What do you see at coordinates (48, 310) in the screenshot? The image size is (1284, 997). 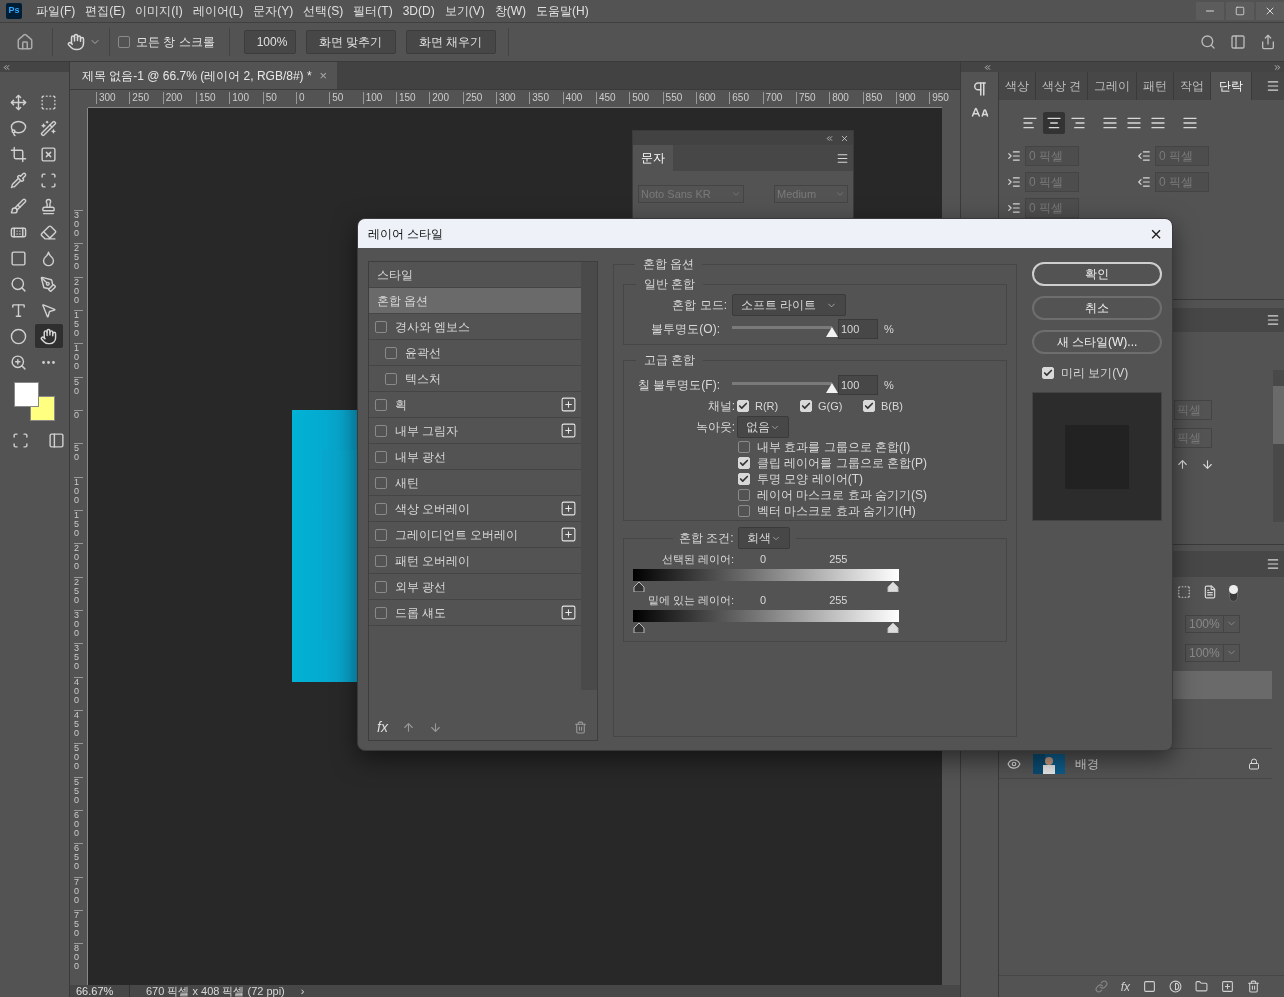 I see `pointer-tool` at bounding box center [48, 310].